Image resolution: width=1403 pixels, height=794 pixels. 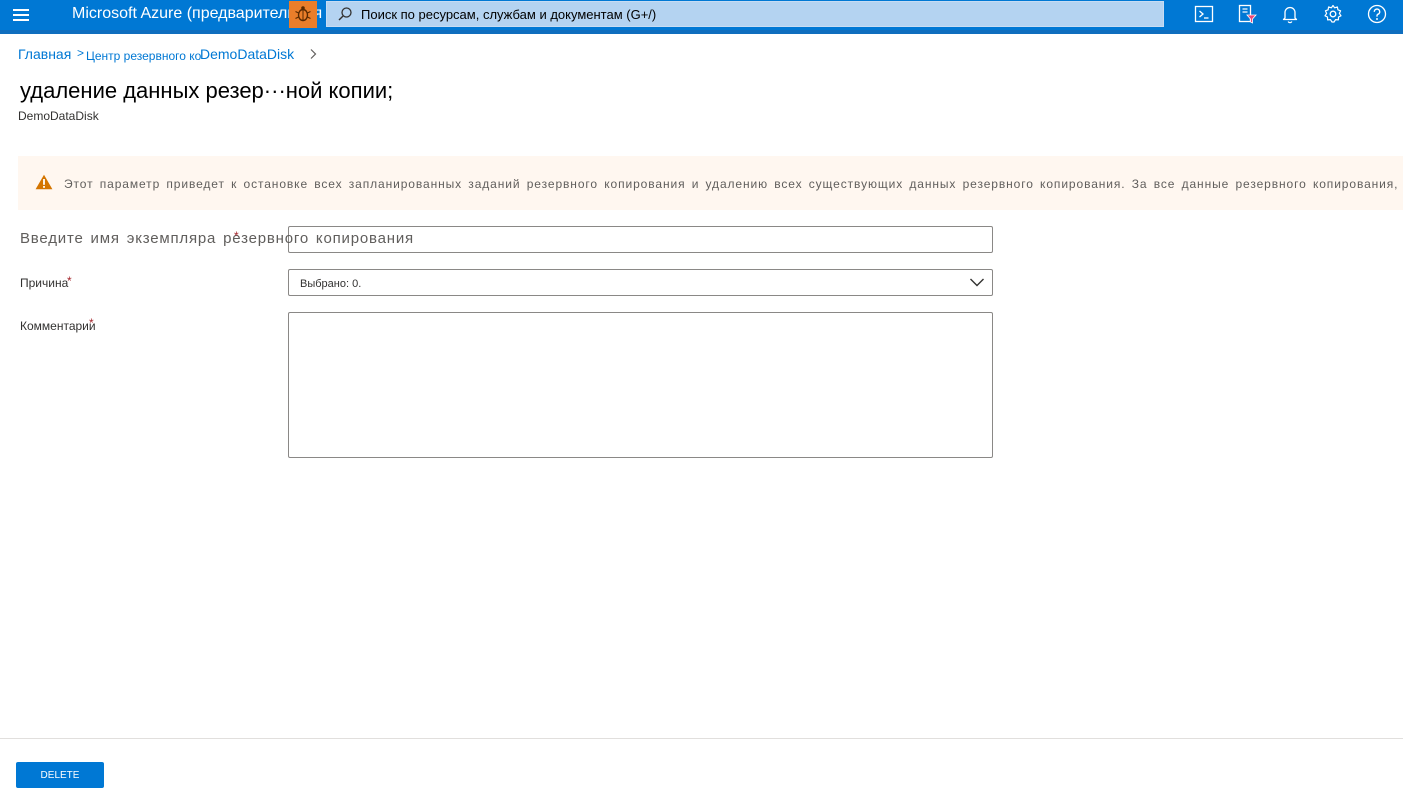 What do you see at coordinates (58, 326) in the screenshot?
I see `comments-label: Комментарии` at bounding box center [58, 326].